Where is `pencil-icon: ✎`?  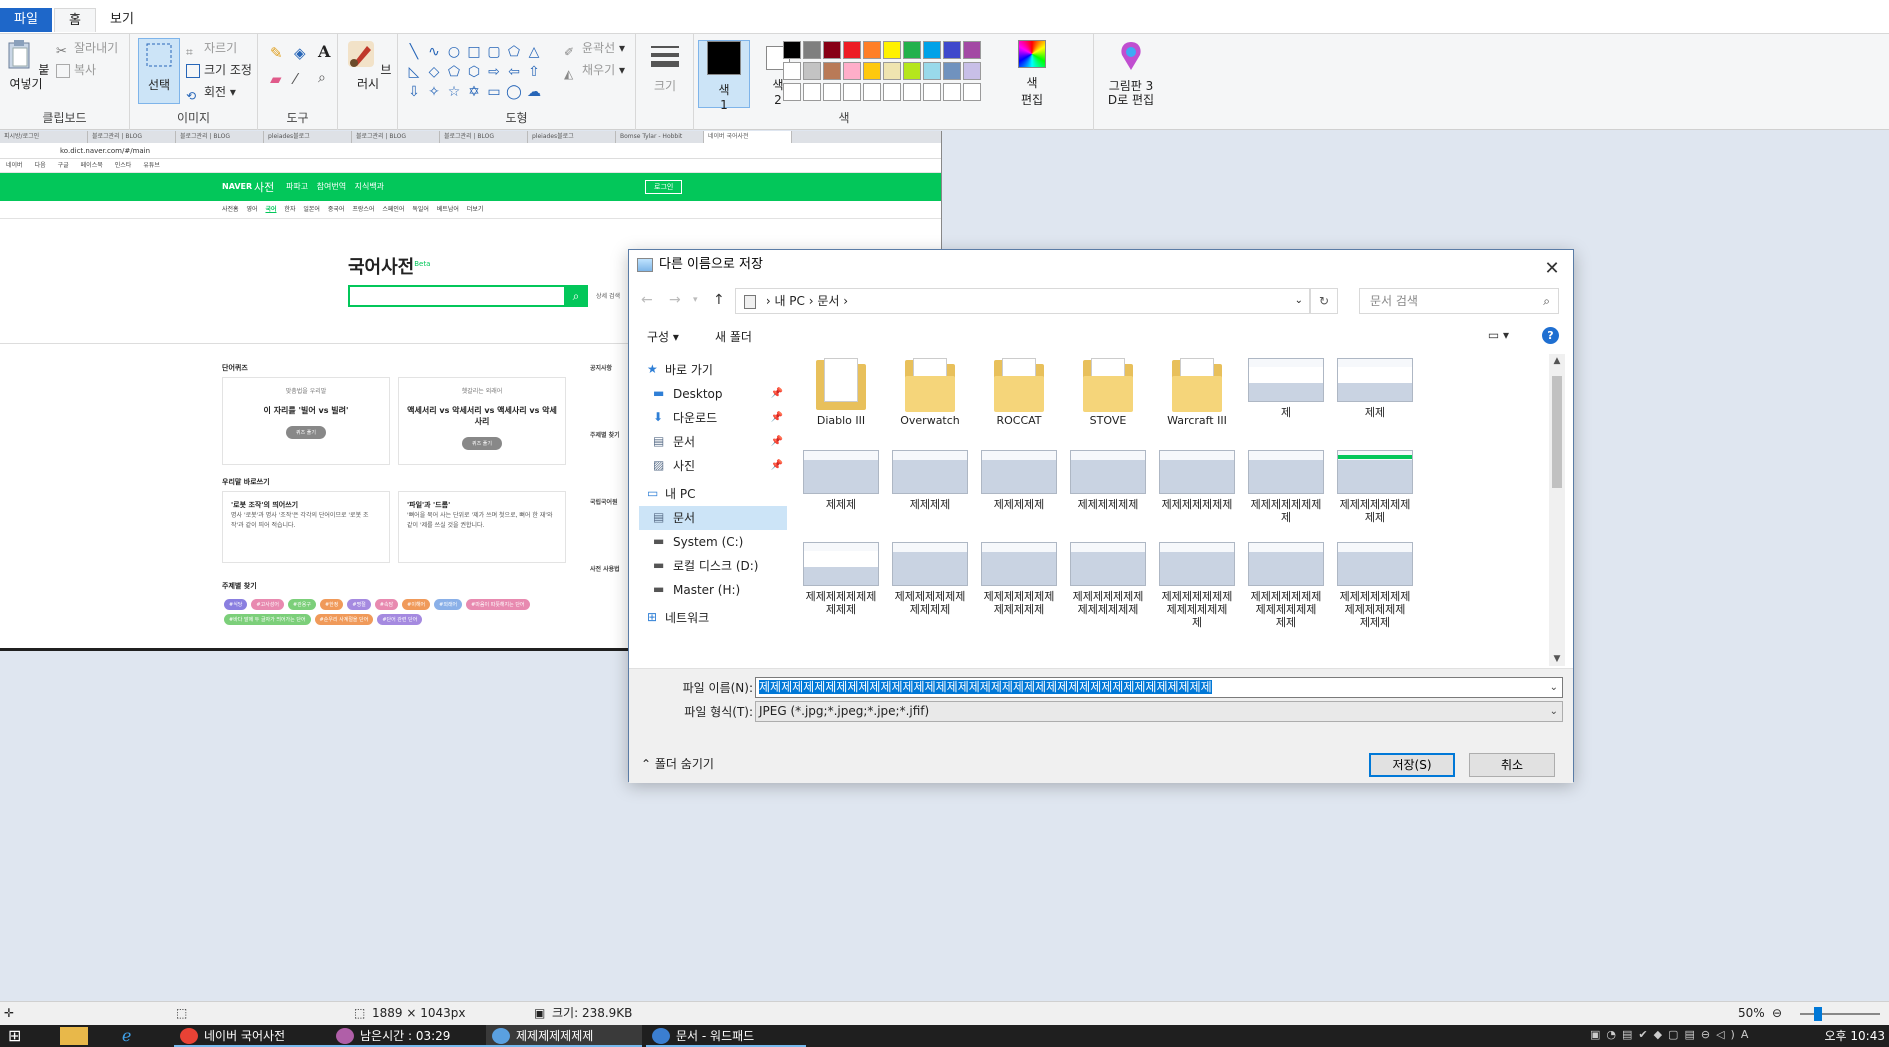
pencil-icon: ✎ is located at coordinates (276, 53).